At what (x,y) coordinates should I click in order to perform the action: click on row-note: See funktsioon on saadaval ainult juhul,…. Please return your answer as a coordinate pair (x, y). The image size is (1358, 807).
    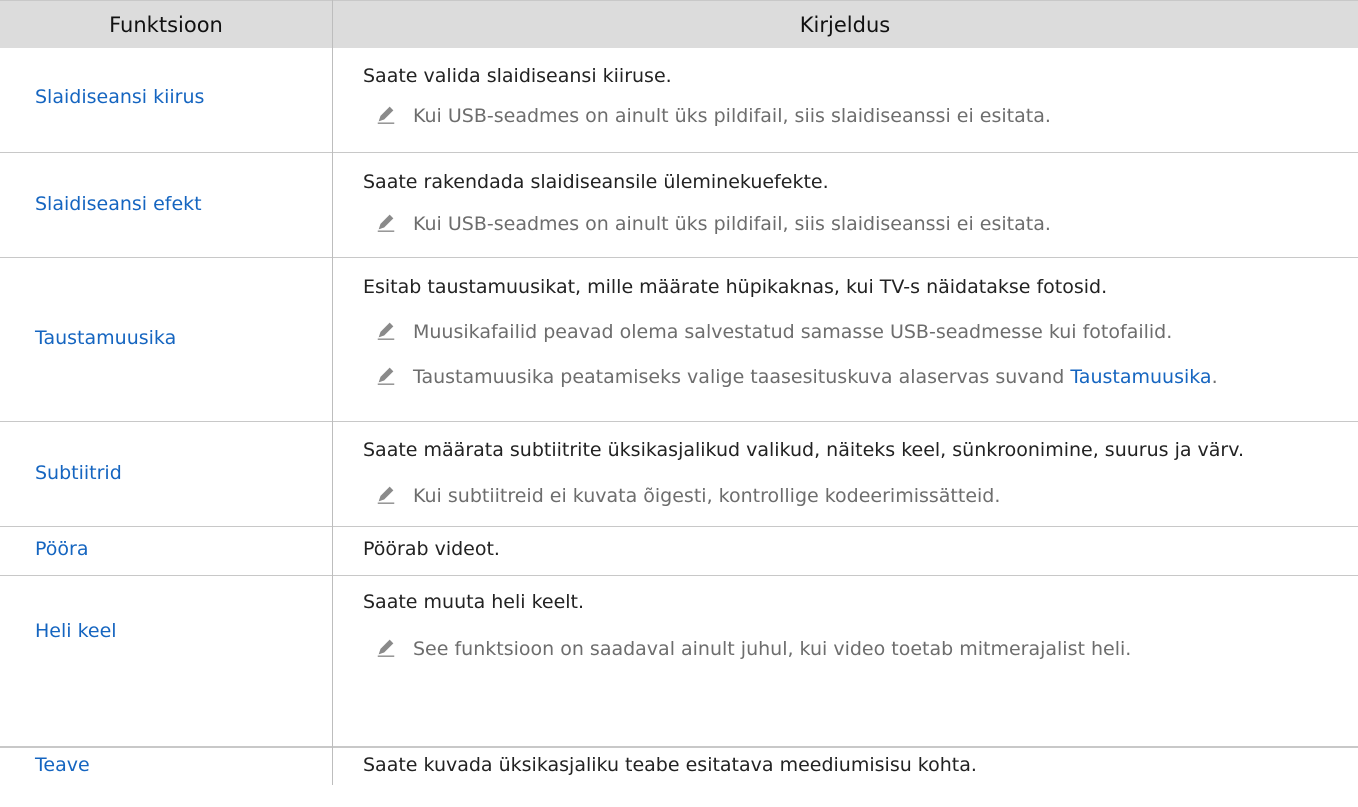
    Looking at the image, I should click on (753, 648).